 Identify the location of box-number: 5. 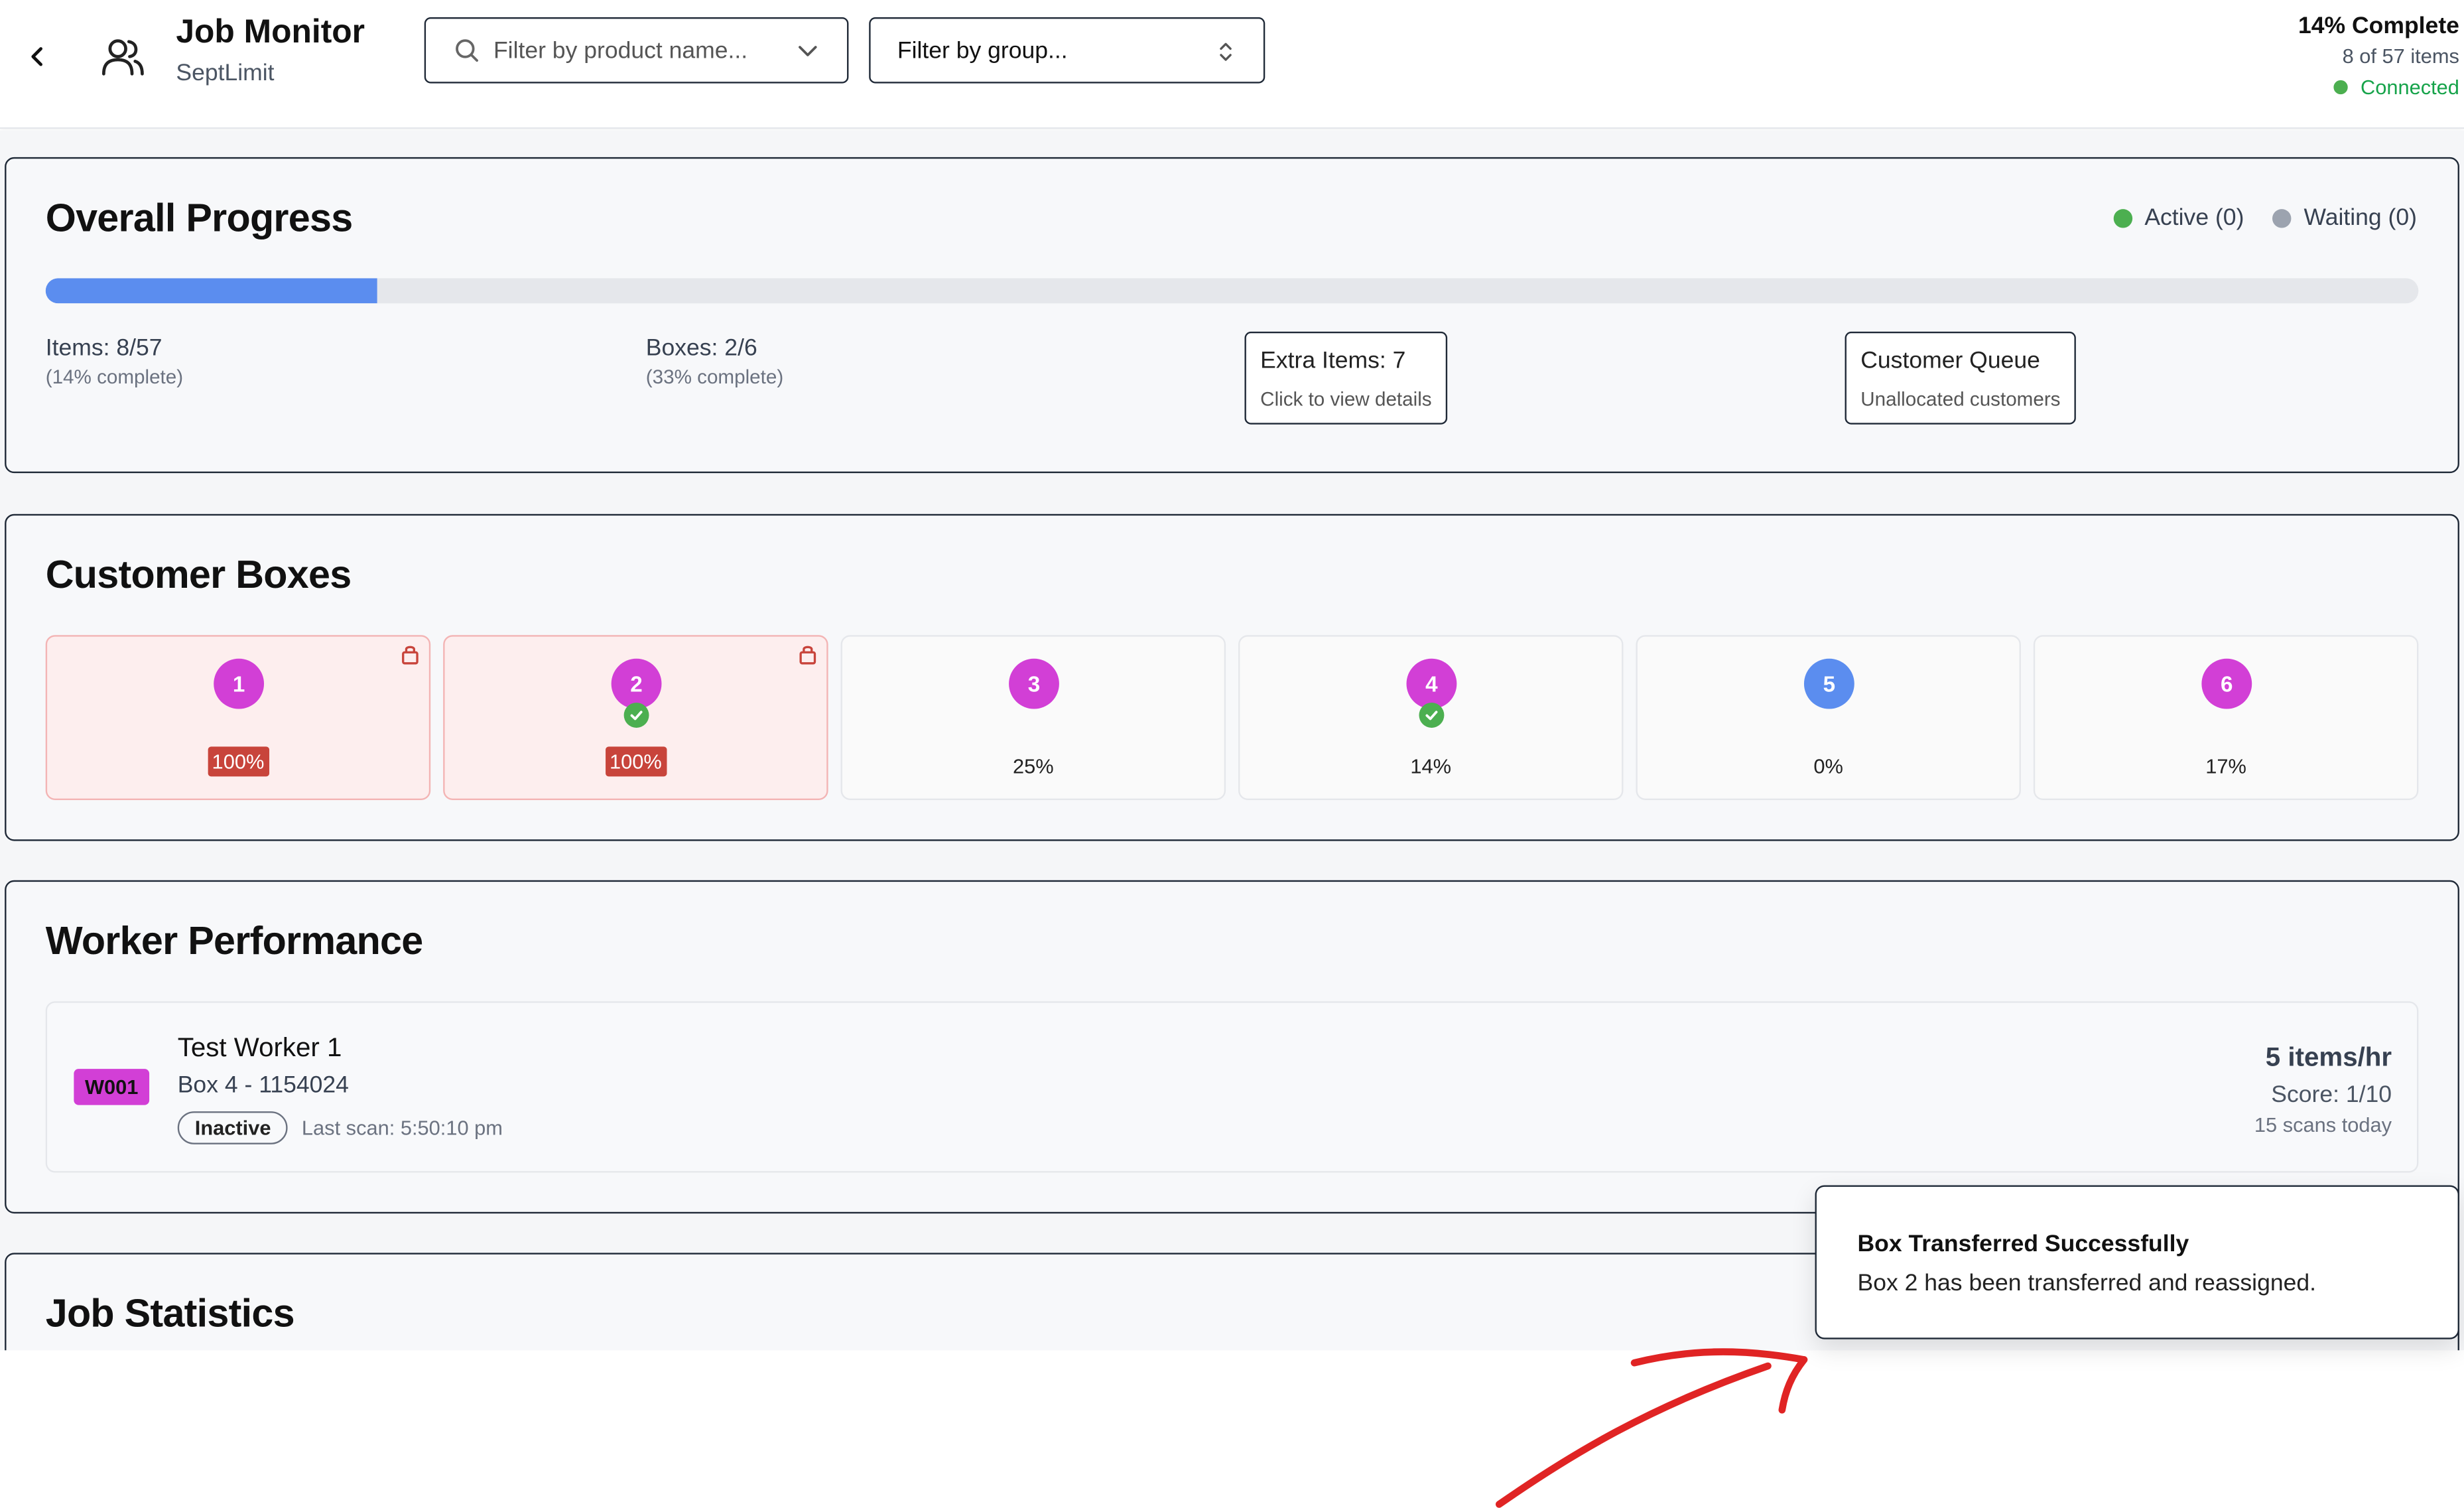
(1828, 684).